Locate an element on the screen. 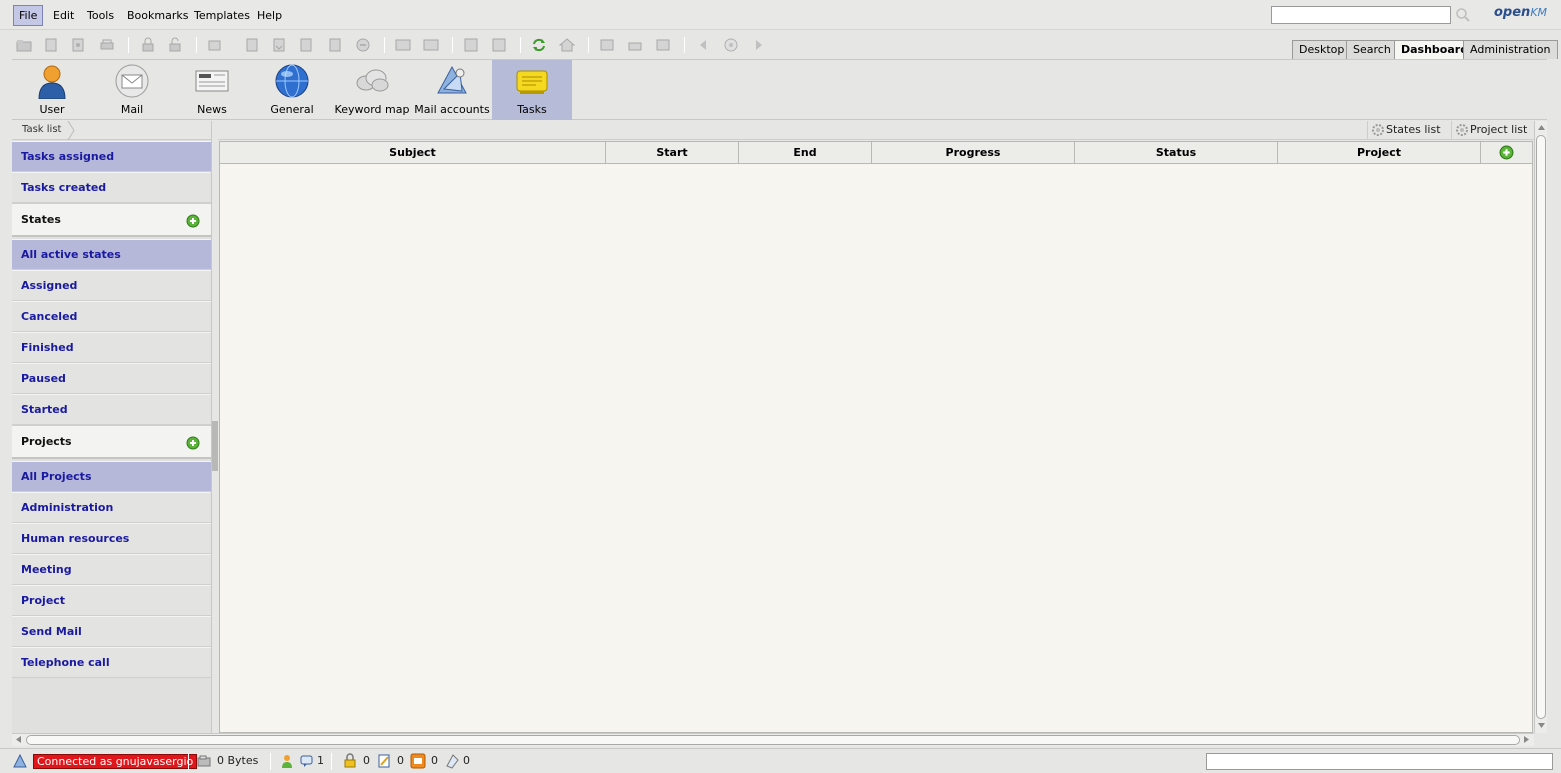 The image size is (1561, 773). column-progress: Progress is located at coordinates (973, 153).